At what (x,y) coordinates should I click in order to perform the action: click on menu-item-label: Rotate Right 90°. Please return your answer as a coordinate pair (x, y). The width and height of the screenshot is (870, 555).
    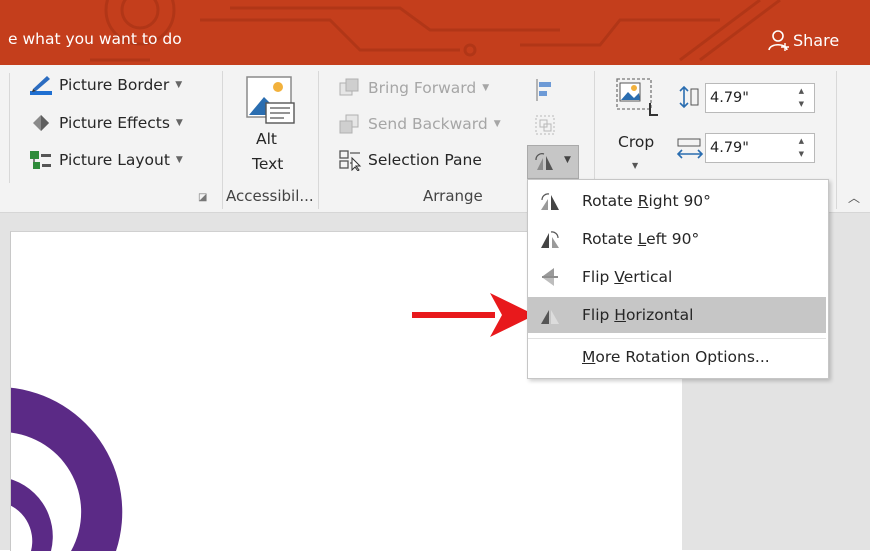
    Looking at the image, I should click on (646, 201).